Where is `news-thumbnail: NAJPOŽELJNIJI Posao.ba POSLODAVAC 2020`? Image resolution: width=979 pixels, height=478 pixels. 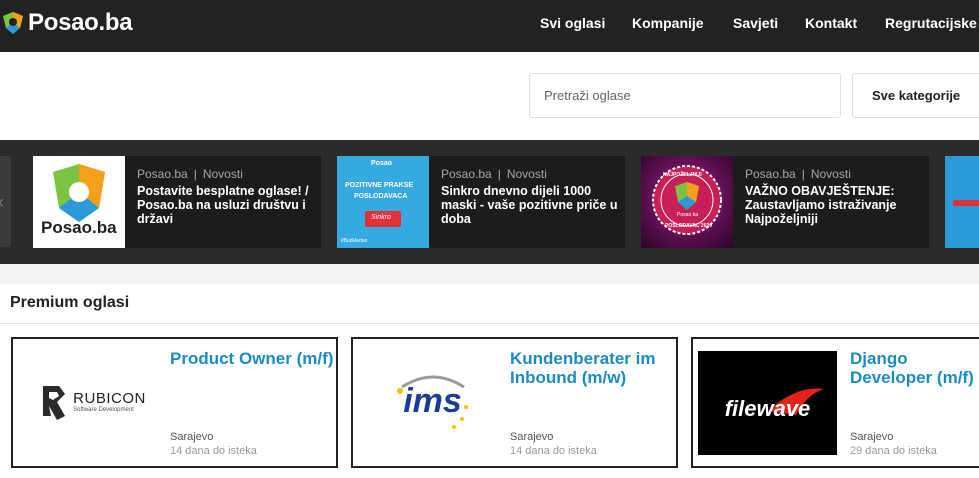 news-thumbnail: NAJPOŽELJNIJI Posao.ba POSLODAVAC 2020 is located at coordinates (687, 202).